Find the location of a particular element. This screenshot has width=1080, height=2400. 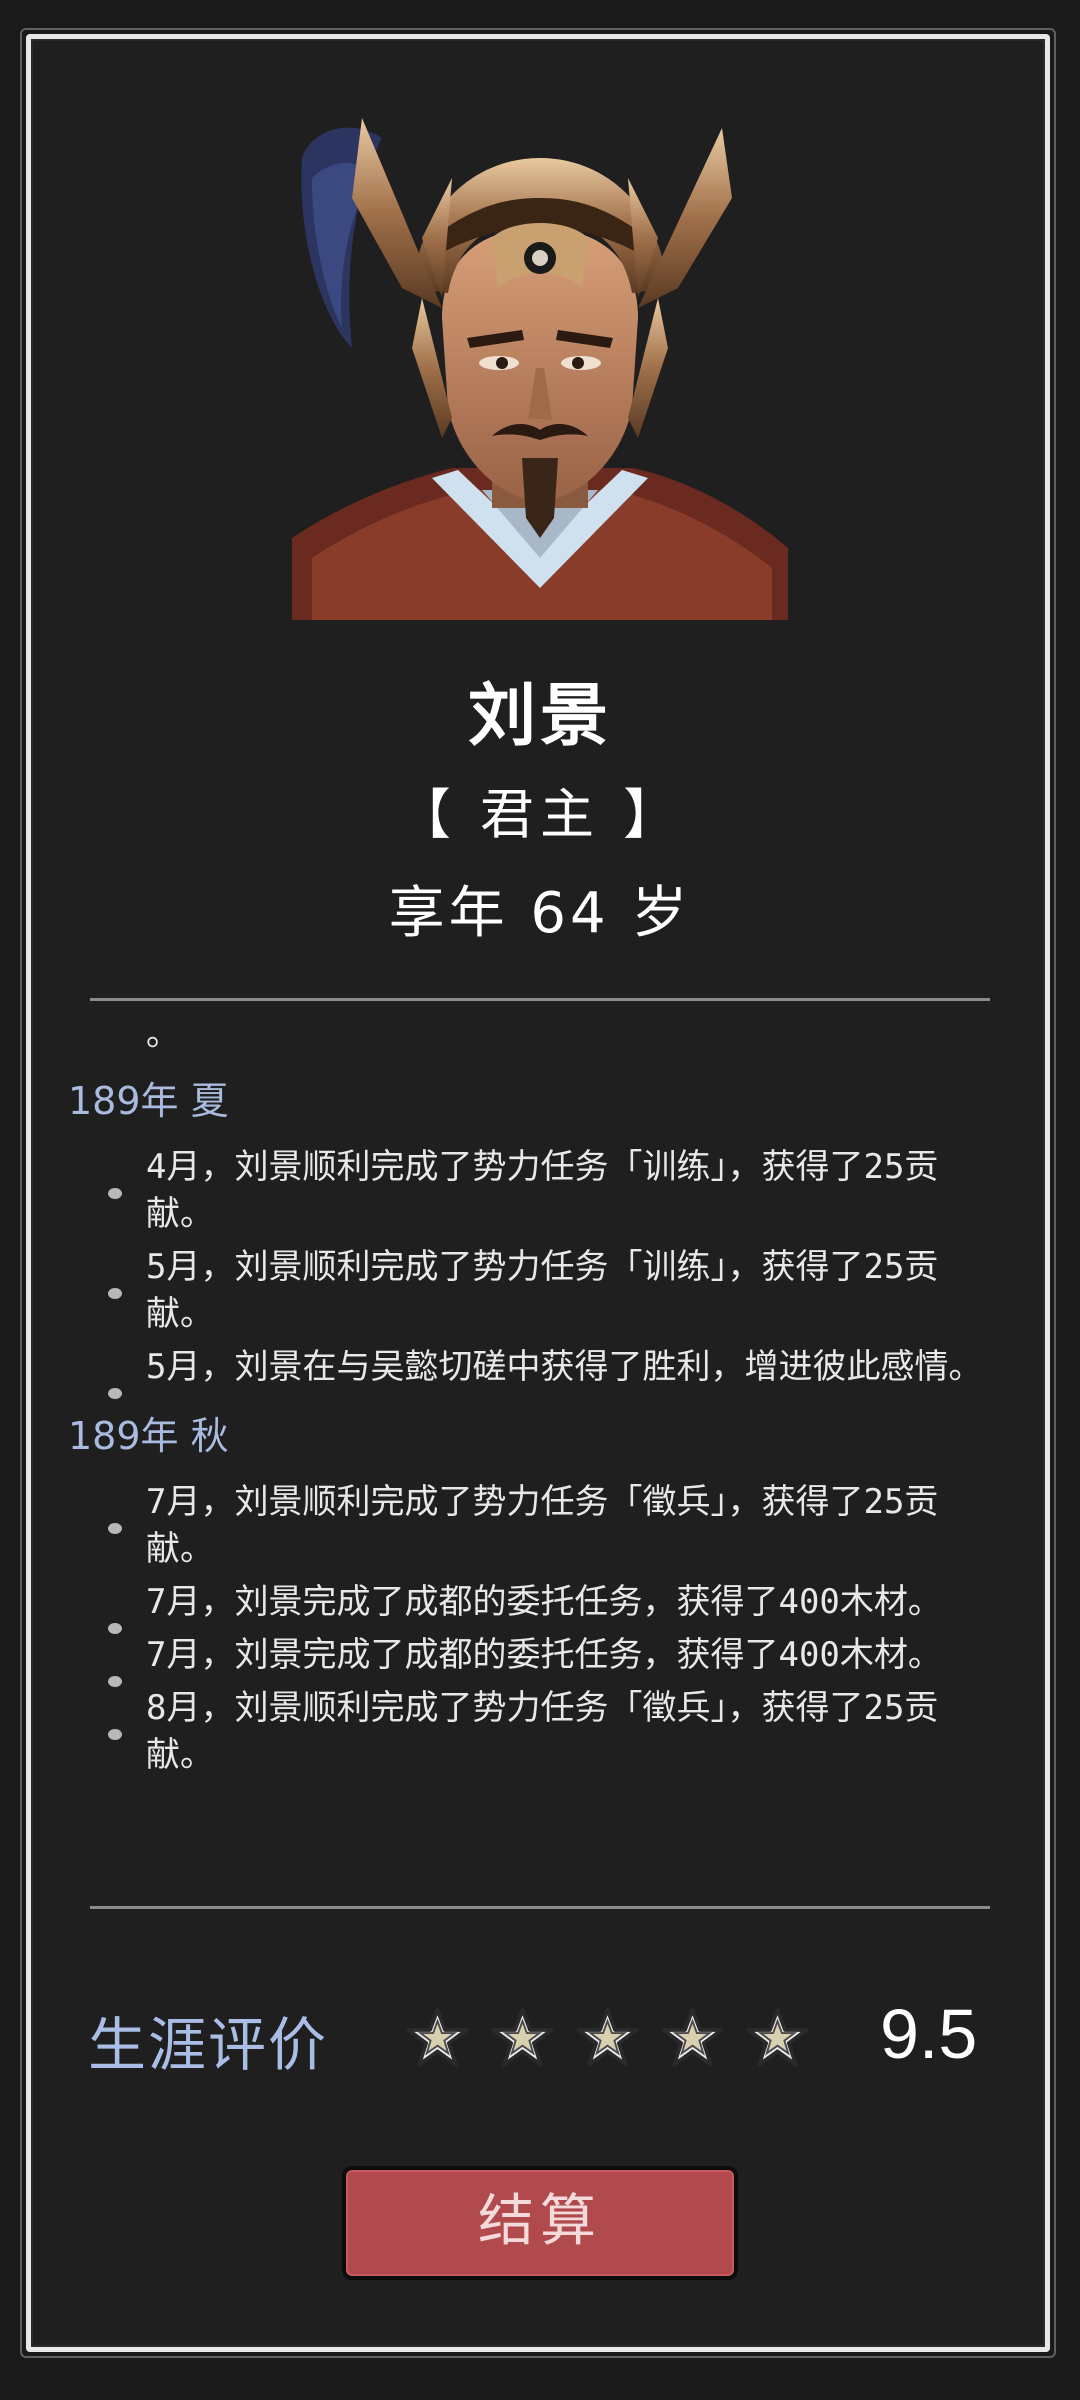

character-name: 刘景 is located at coordinates (539, 716).